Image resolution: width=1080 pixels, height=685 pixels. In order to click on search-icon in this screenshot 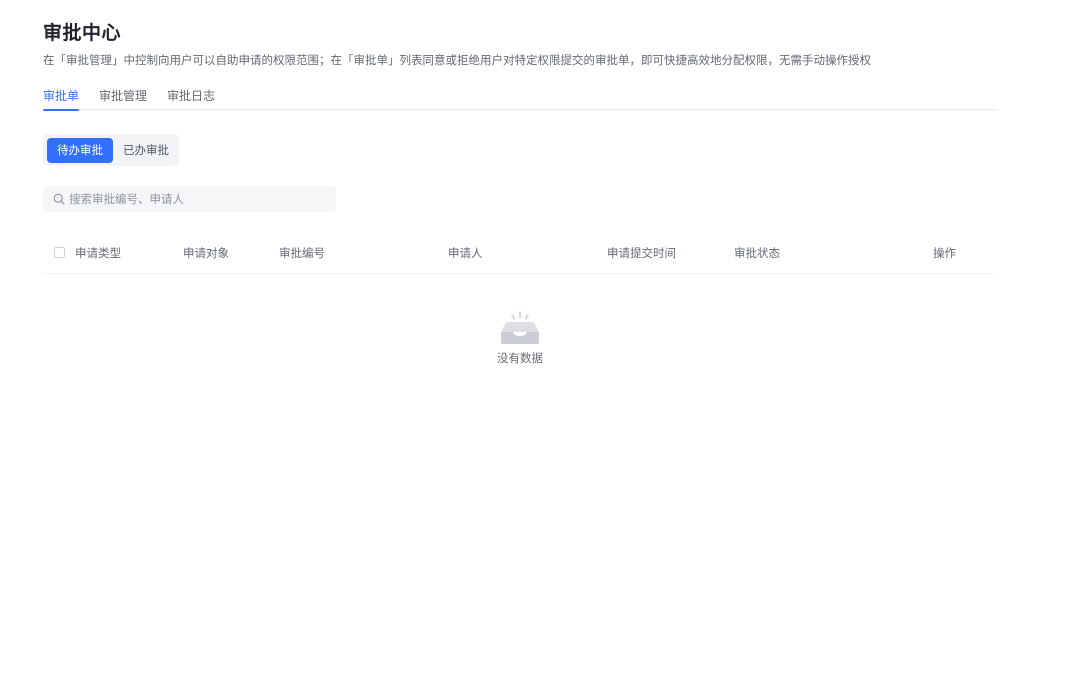, I will do `click(59, 199)`.